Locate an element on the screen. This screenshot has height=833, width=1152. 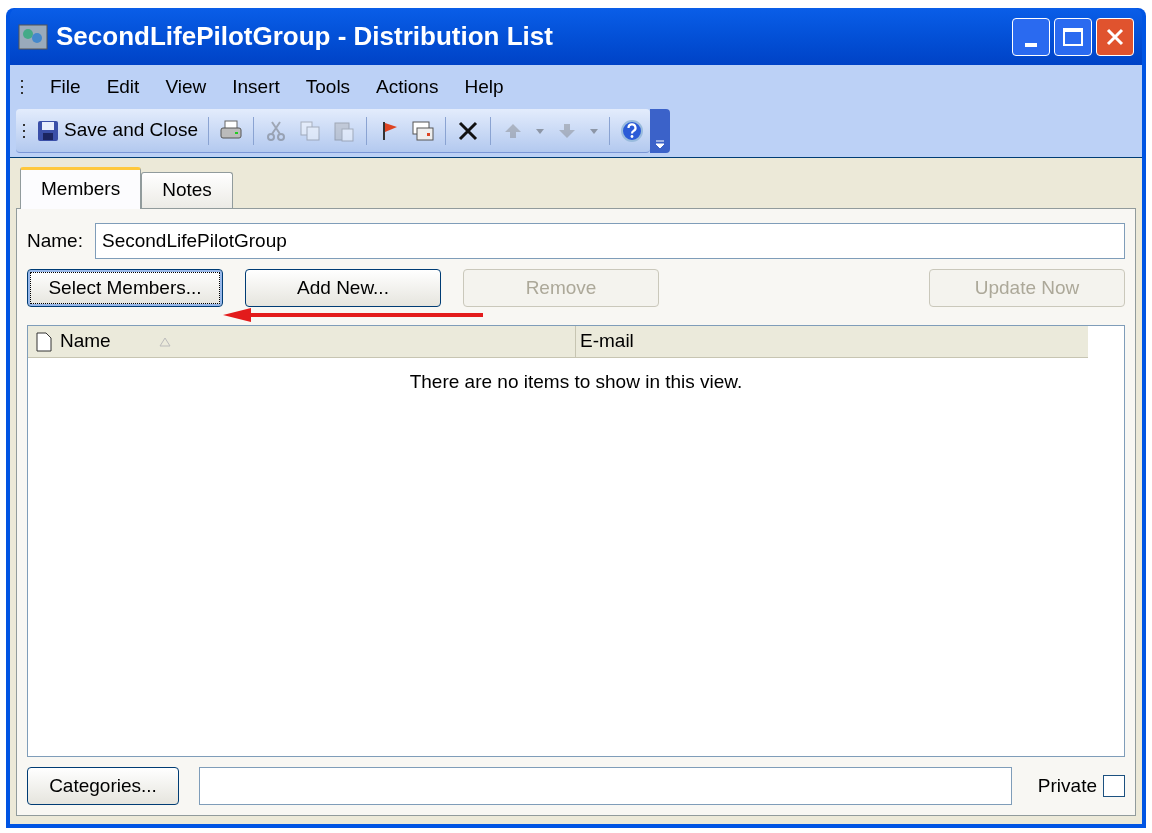
address-card-icon is located at coordinates (423, 130).